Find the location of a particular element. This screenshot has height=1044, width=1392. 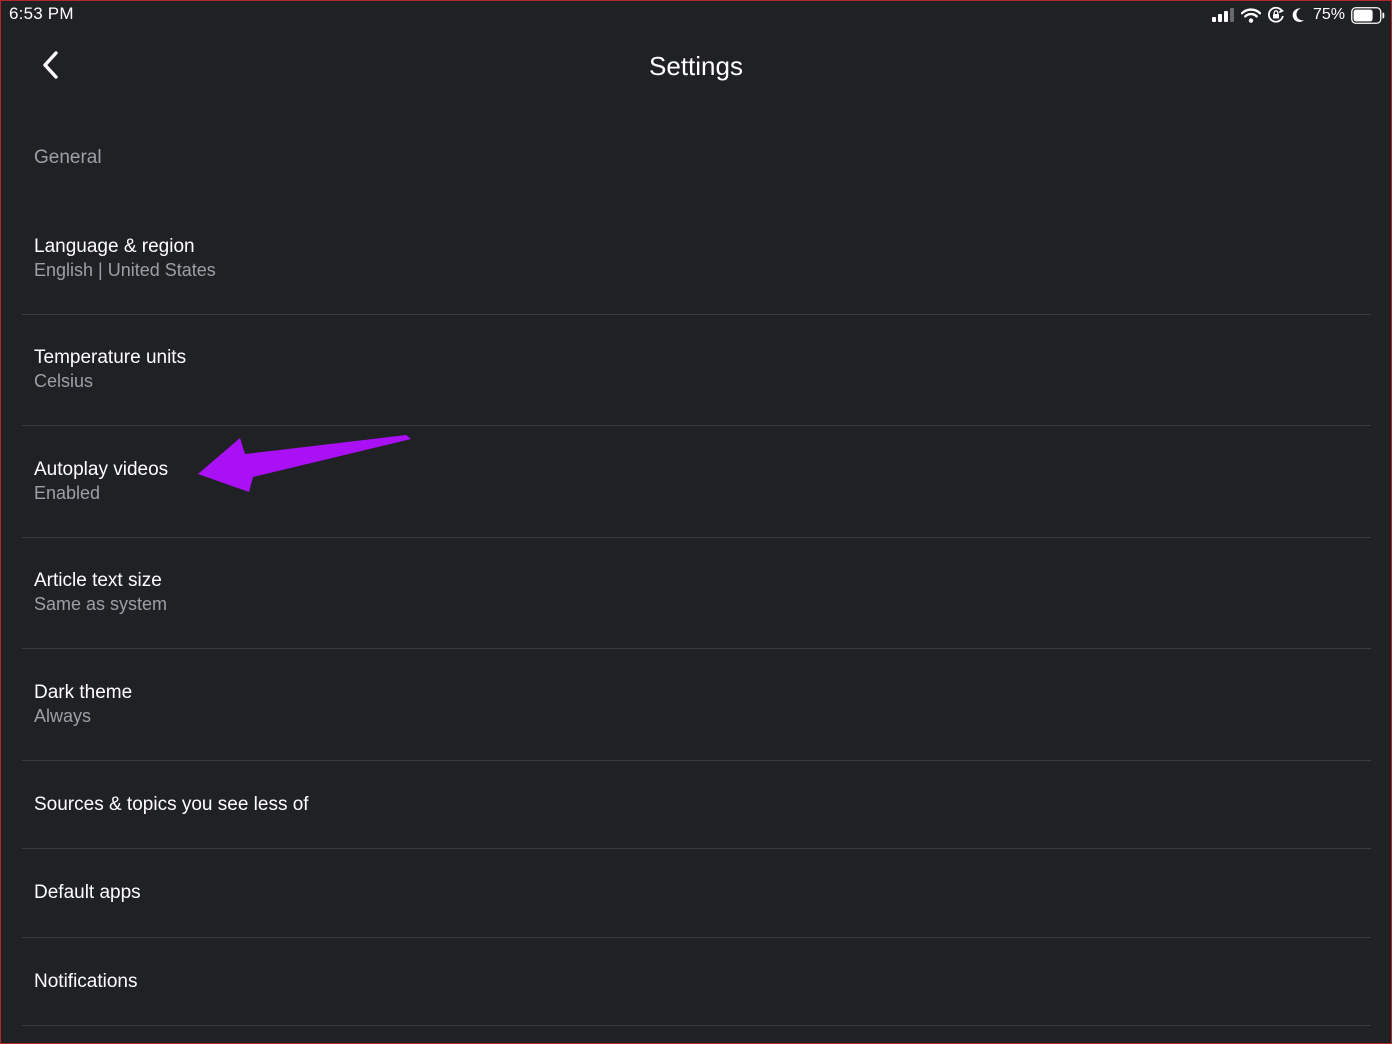

setting-value: Same as system is located at coordinates (101, 604).